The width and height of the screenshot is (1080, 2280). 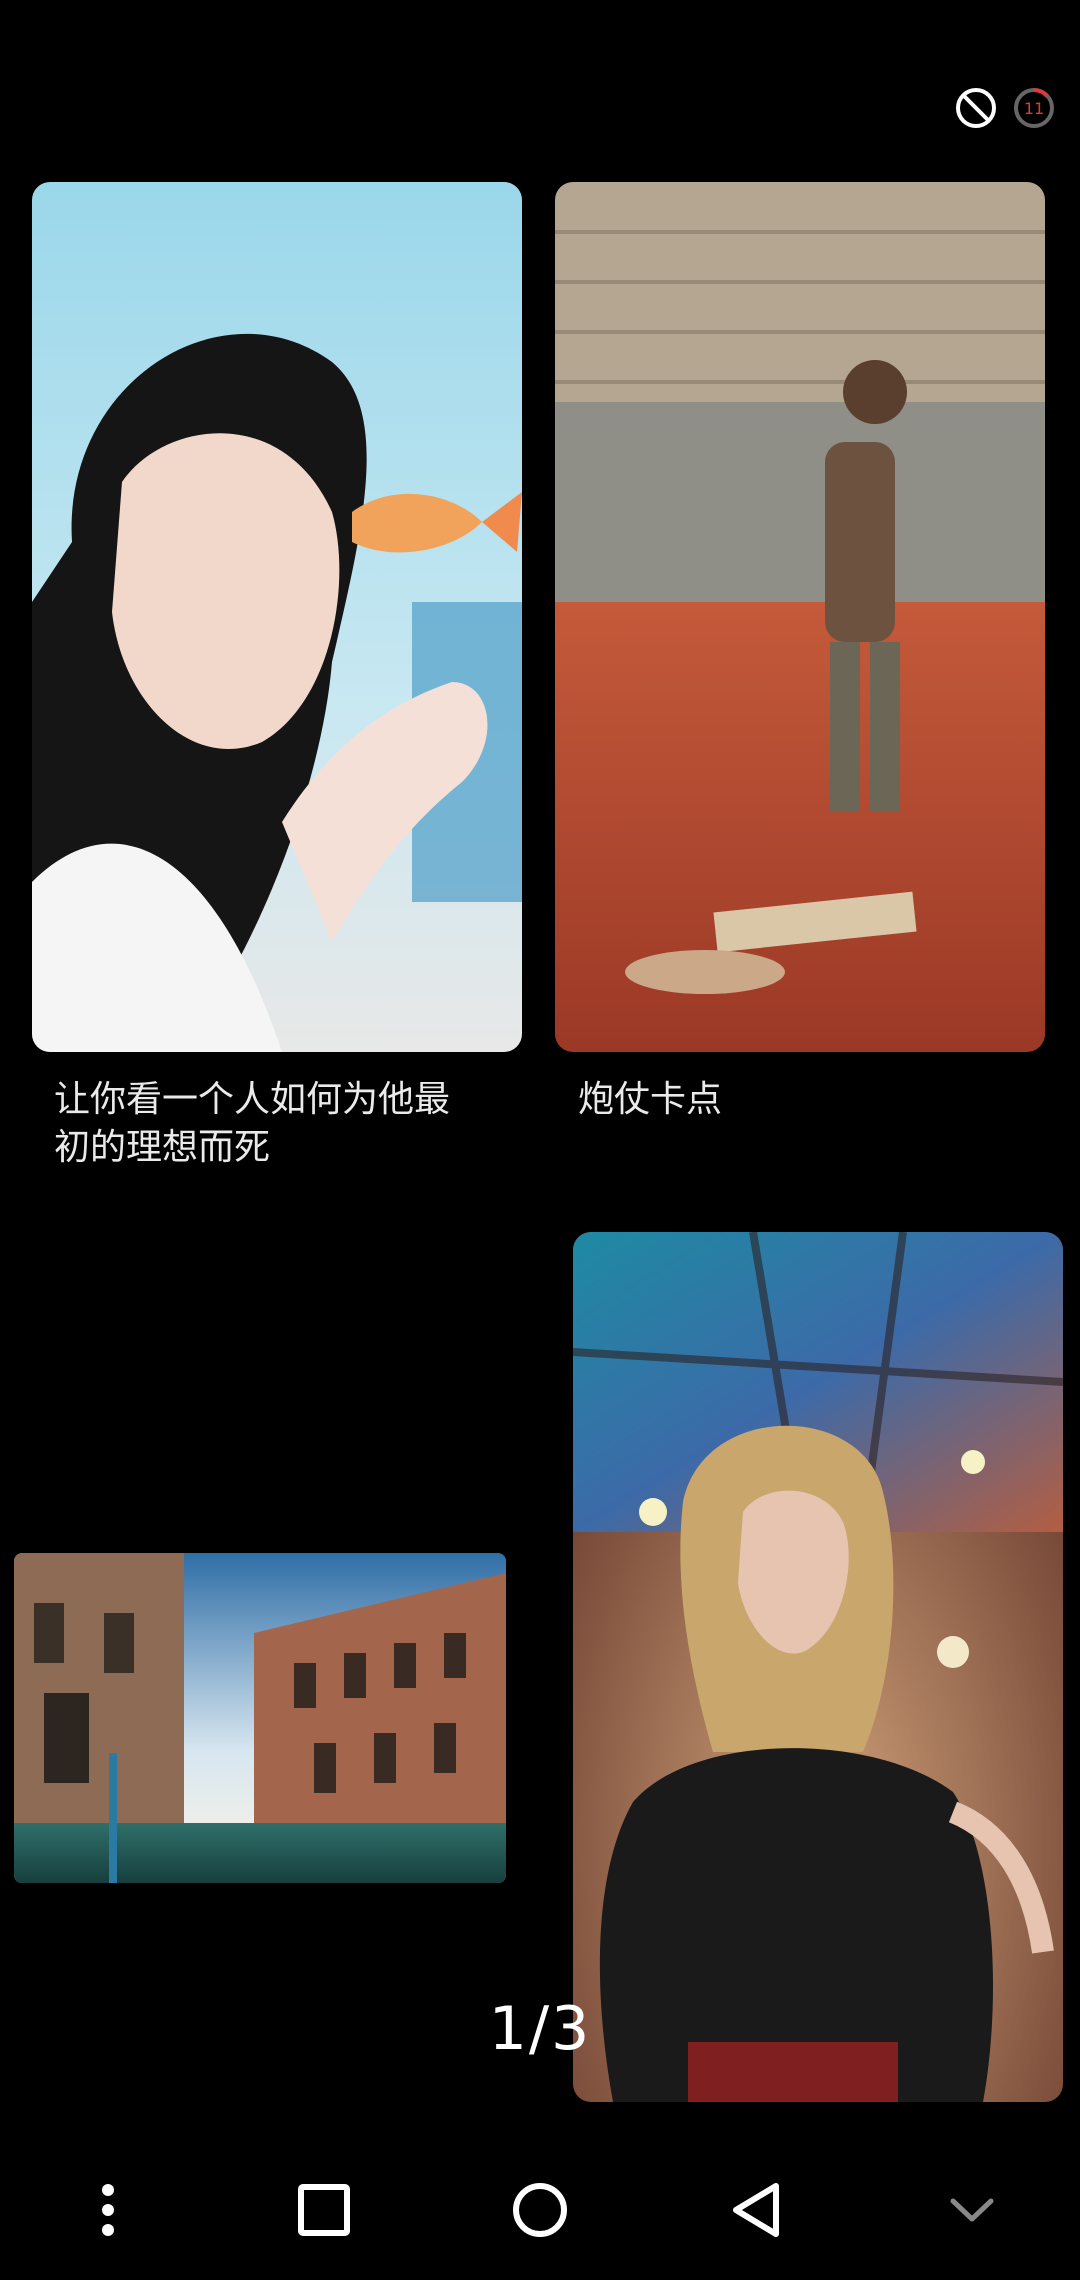 I want to click on video-card-2-caption: 炮仗卡点, so click(x=650, y=1099).